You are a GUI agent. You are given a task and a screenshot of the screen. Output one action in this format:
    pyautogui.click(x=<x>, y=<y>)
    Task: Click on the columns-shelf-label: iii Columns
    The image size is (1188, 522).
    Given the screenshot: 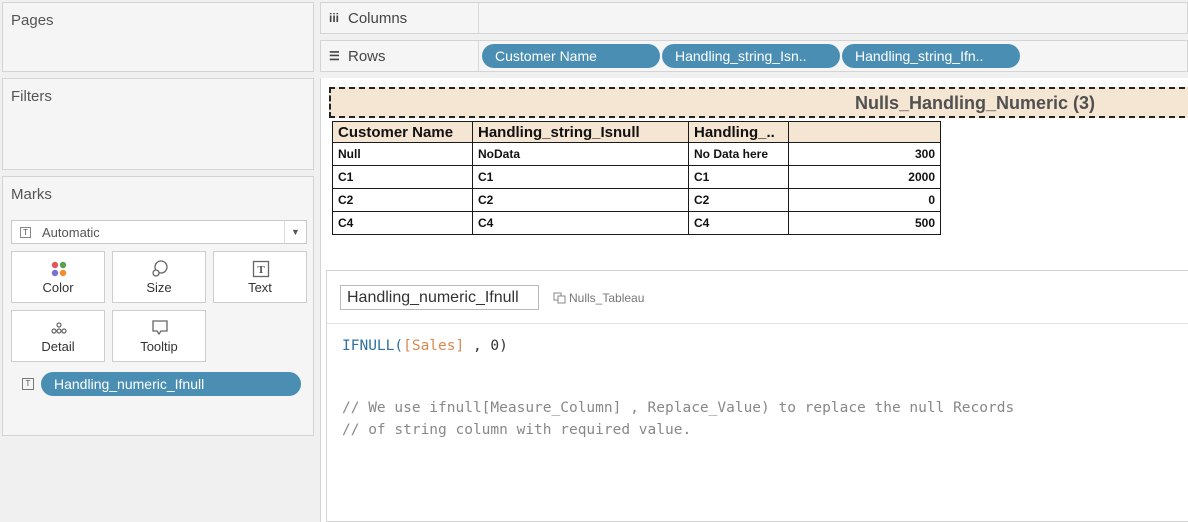 What is the action you would take?
    pyautogui.click(x=400, y=18)
    